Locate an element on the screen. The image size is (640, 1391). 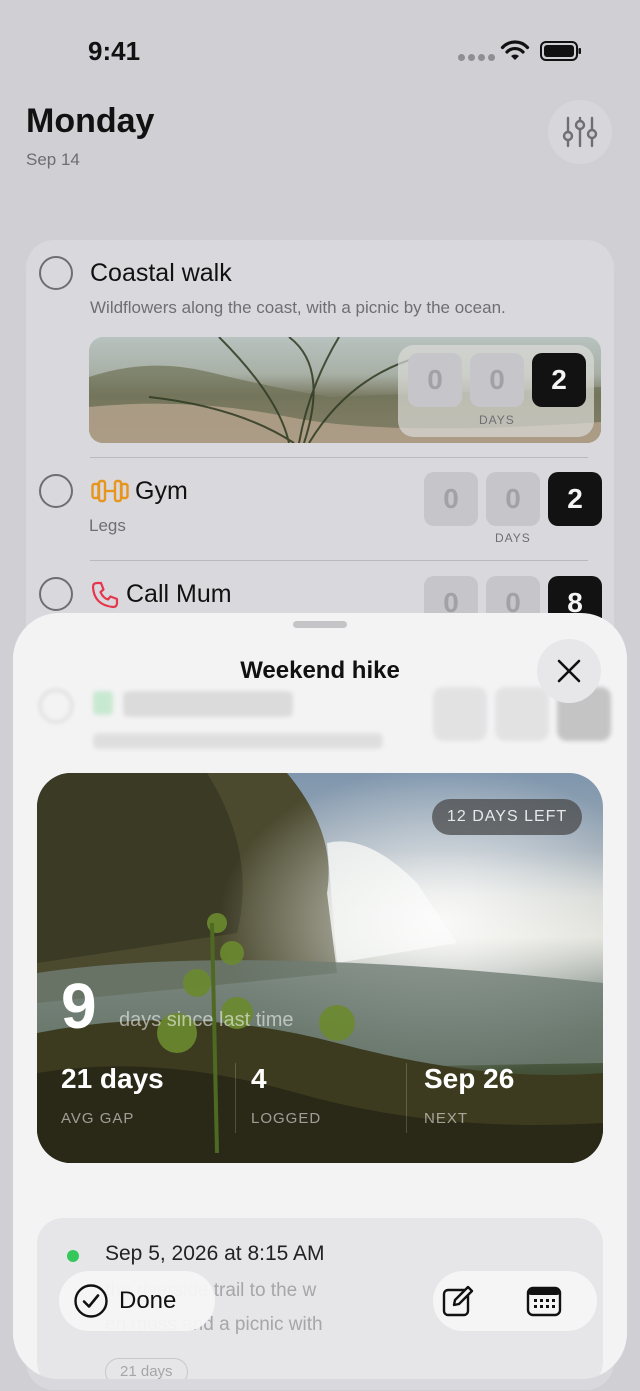
wifi-icon is located at coordinates (515, 50).